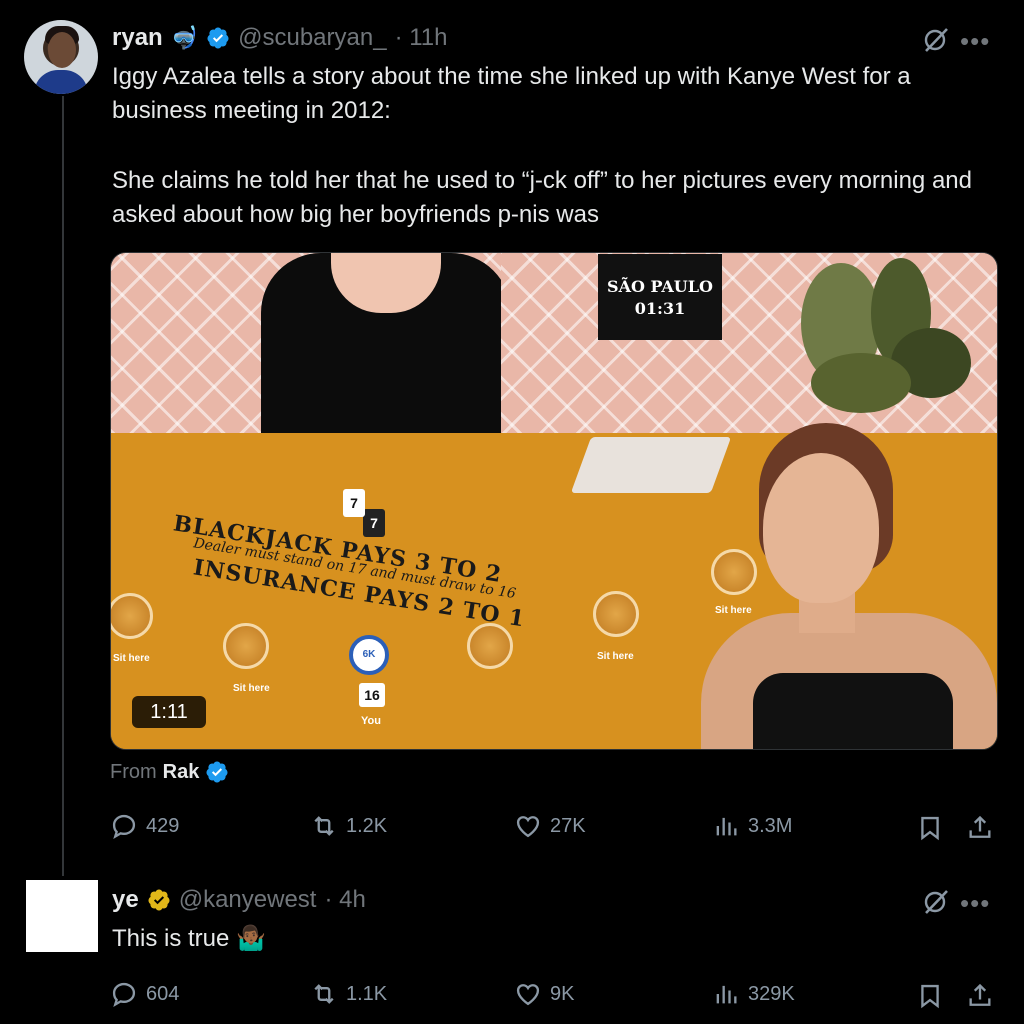  Describe the element at coordinates (312, 38) in the screenshot. I see `user-handle: @scubaryan_` at that location.